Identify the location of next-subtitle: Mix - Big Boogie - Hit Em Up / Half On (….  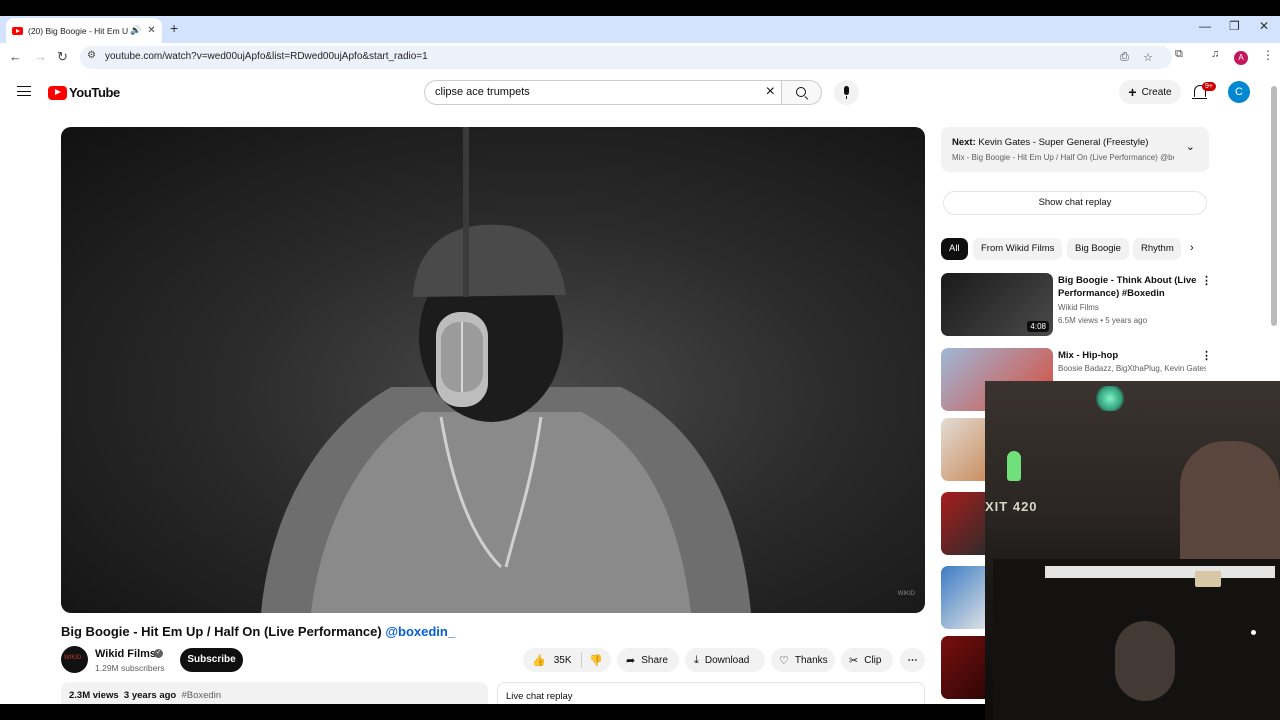
(1063, 157).